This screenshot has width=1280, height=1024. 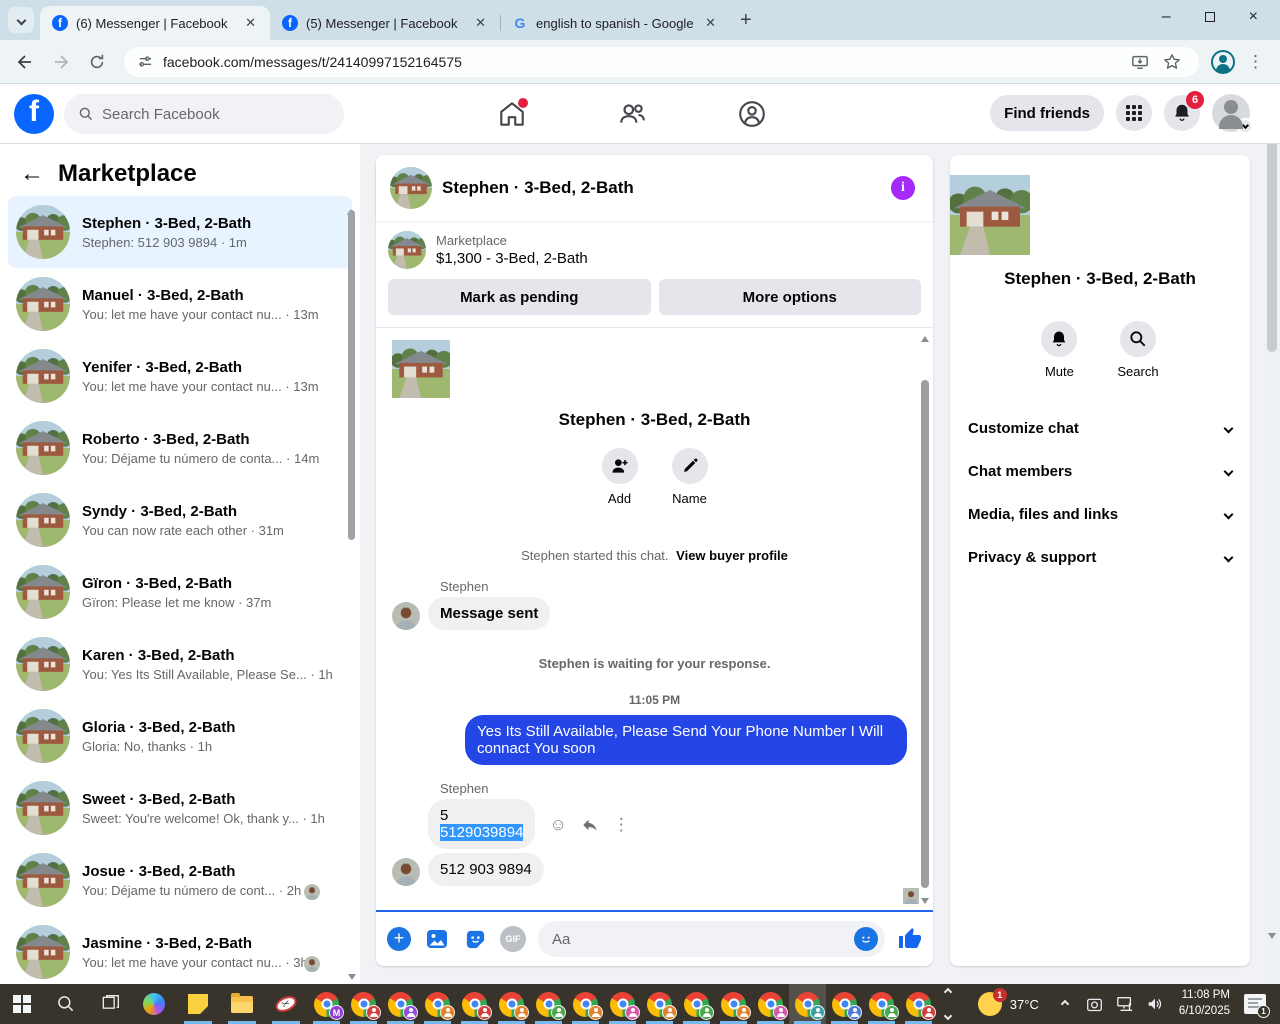 I want to click on sticker-button, so click(x=475, y=939).